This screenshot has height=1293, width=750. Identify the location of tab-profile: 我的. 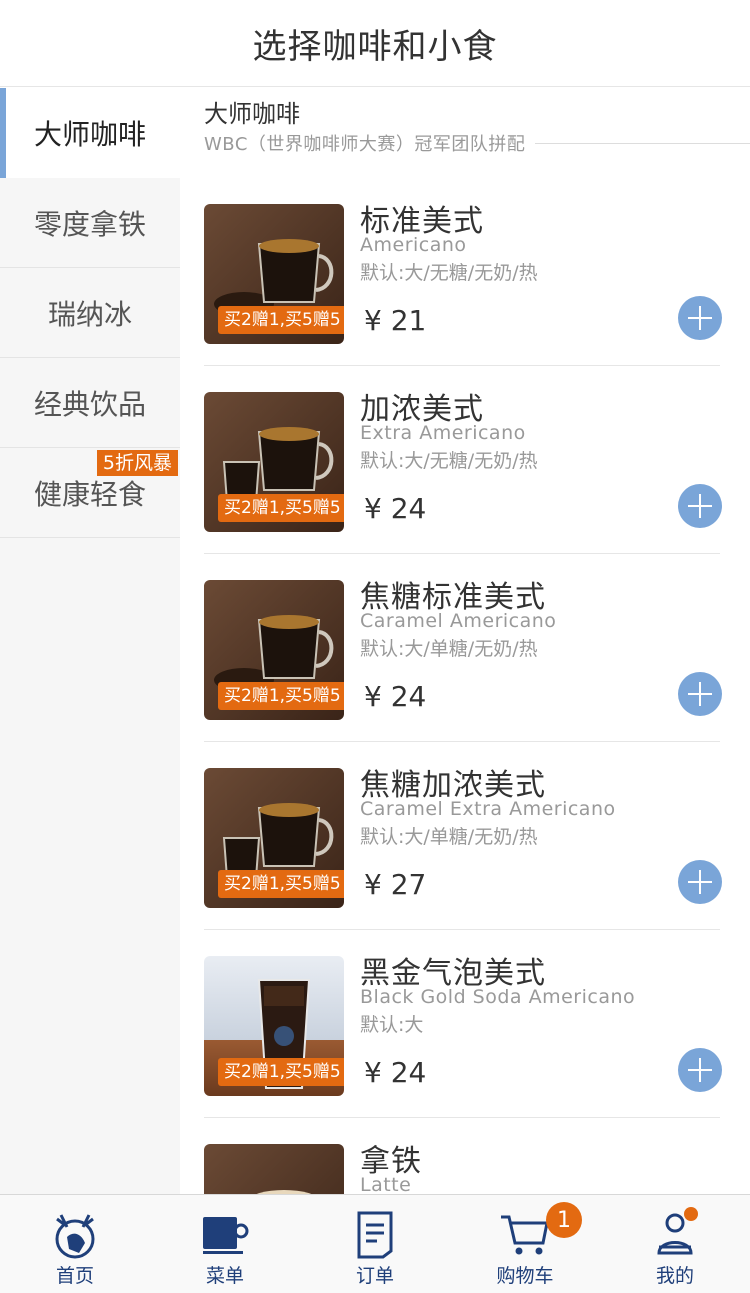
(675, 1244).